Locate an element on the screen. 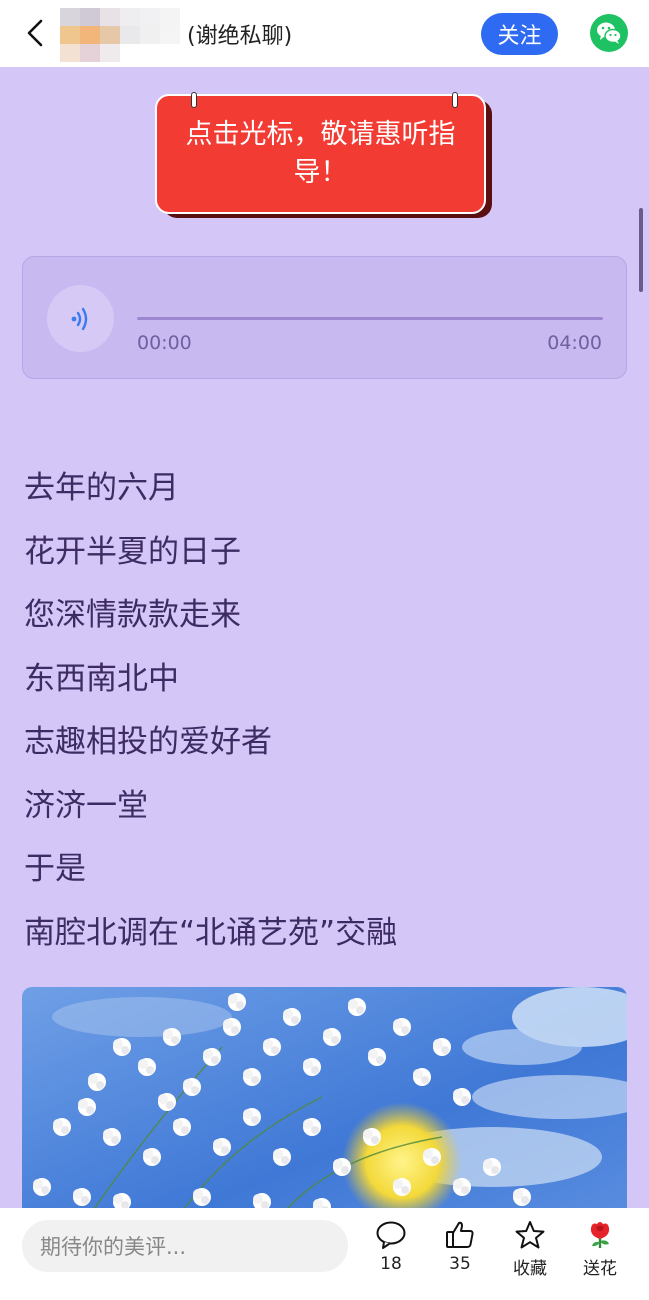 The image size is (649, 1300). author-avatar is located at coordinates (120, 35).